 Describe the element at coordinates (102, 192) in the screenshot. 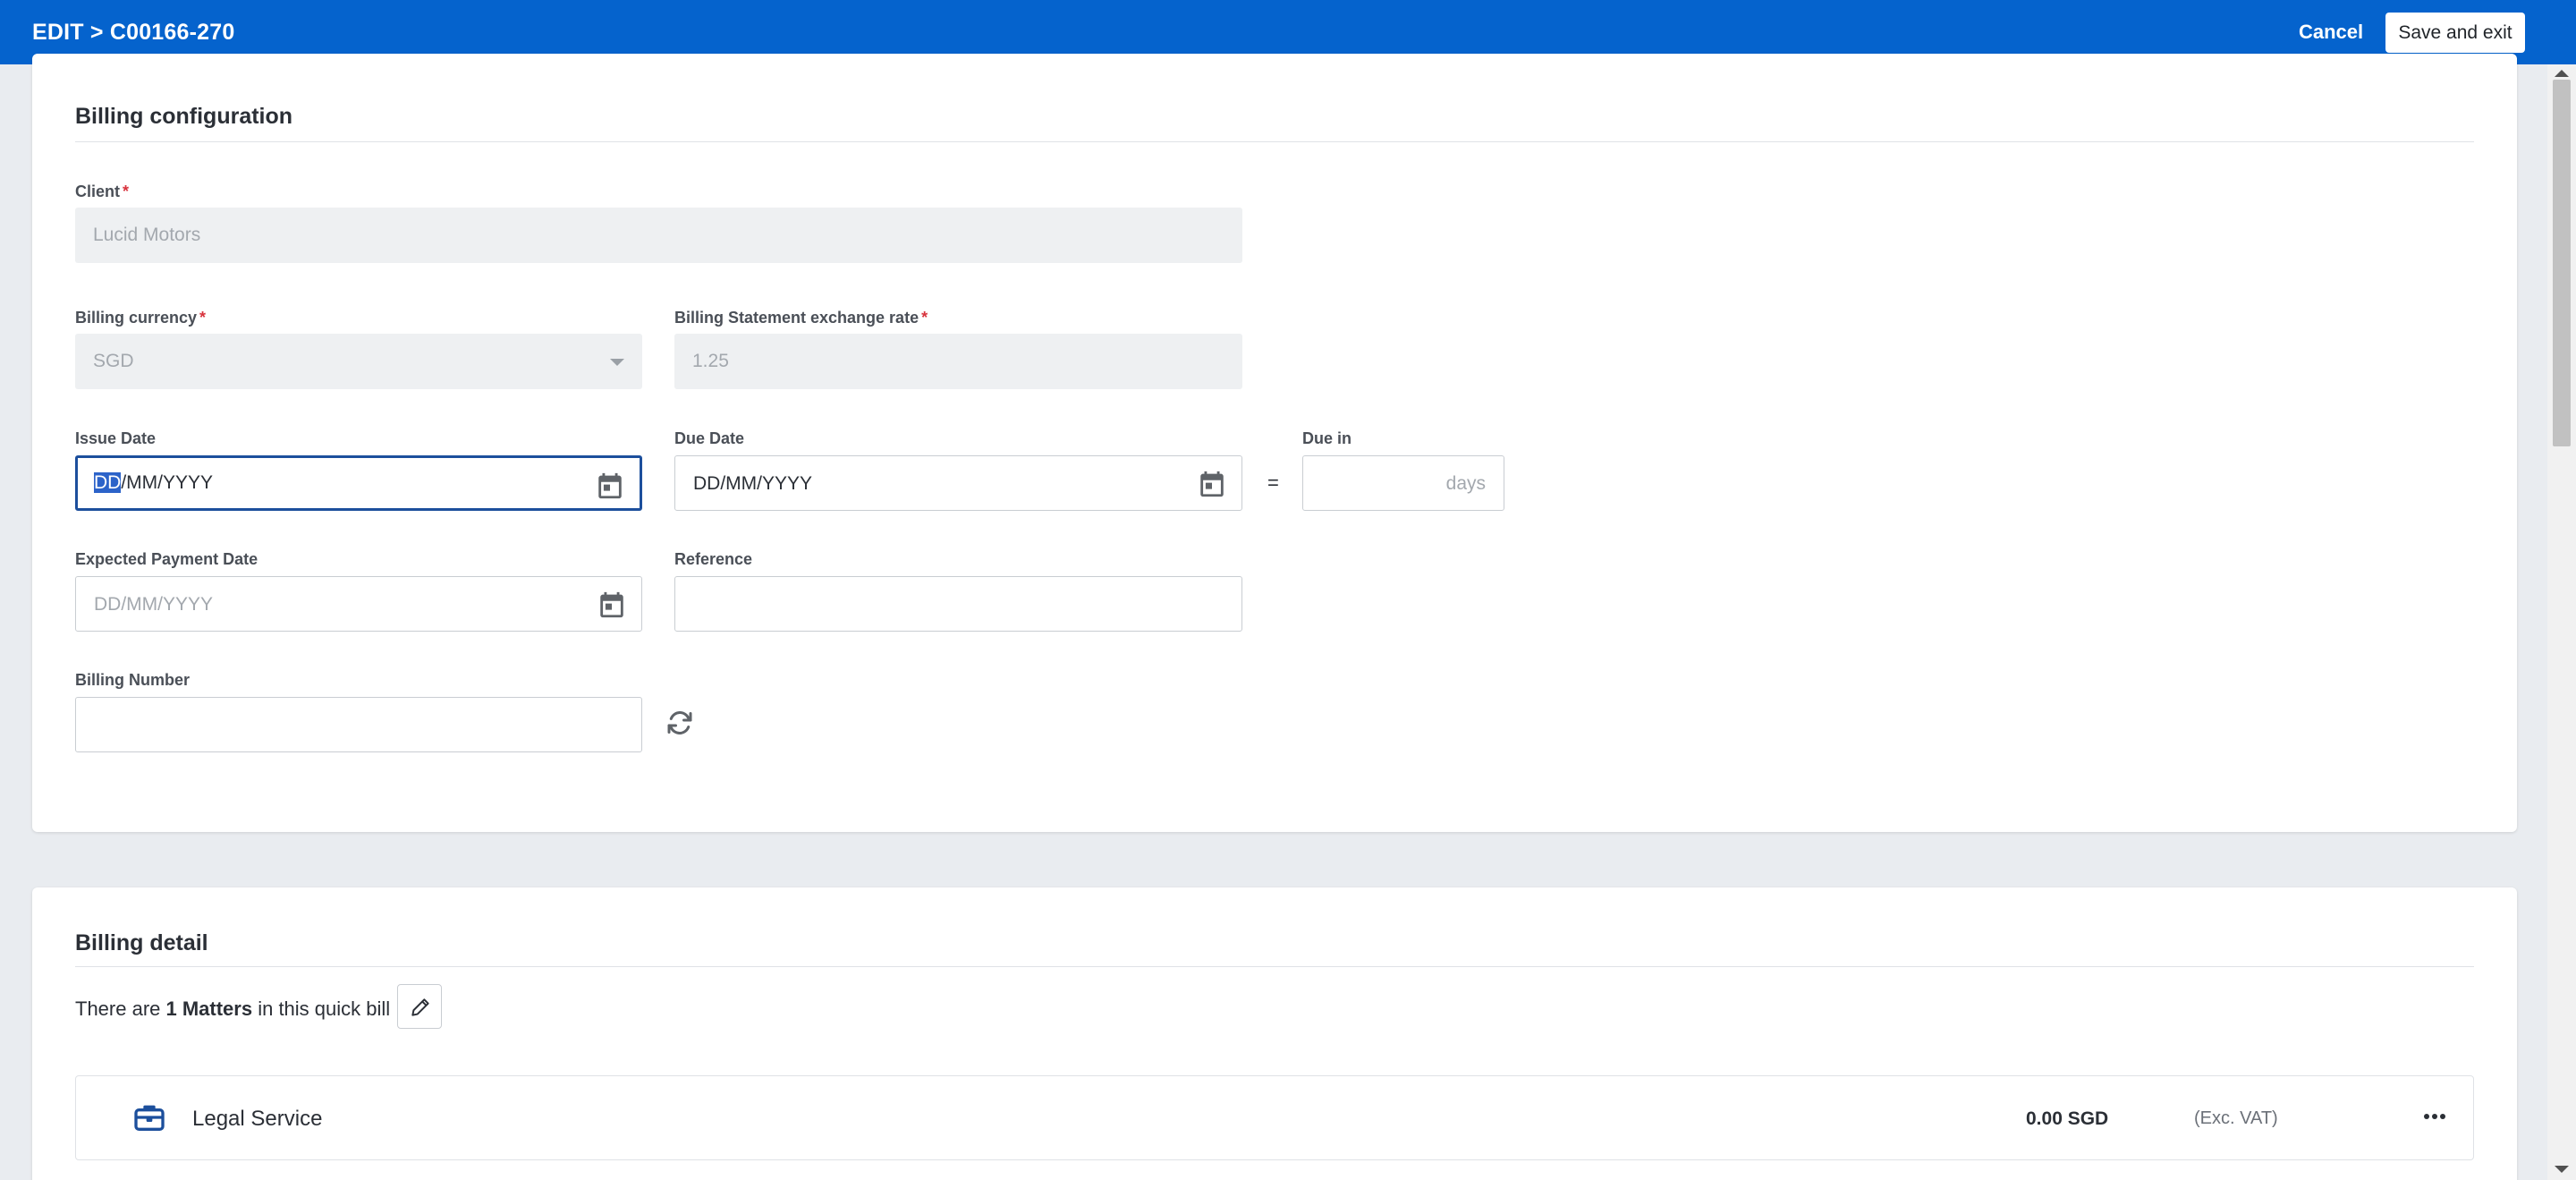

I see `client-label: Client *` at that location.